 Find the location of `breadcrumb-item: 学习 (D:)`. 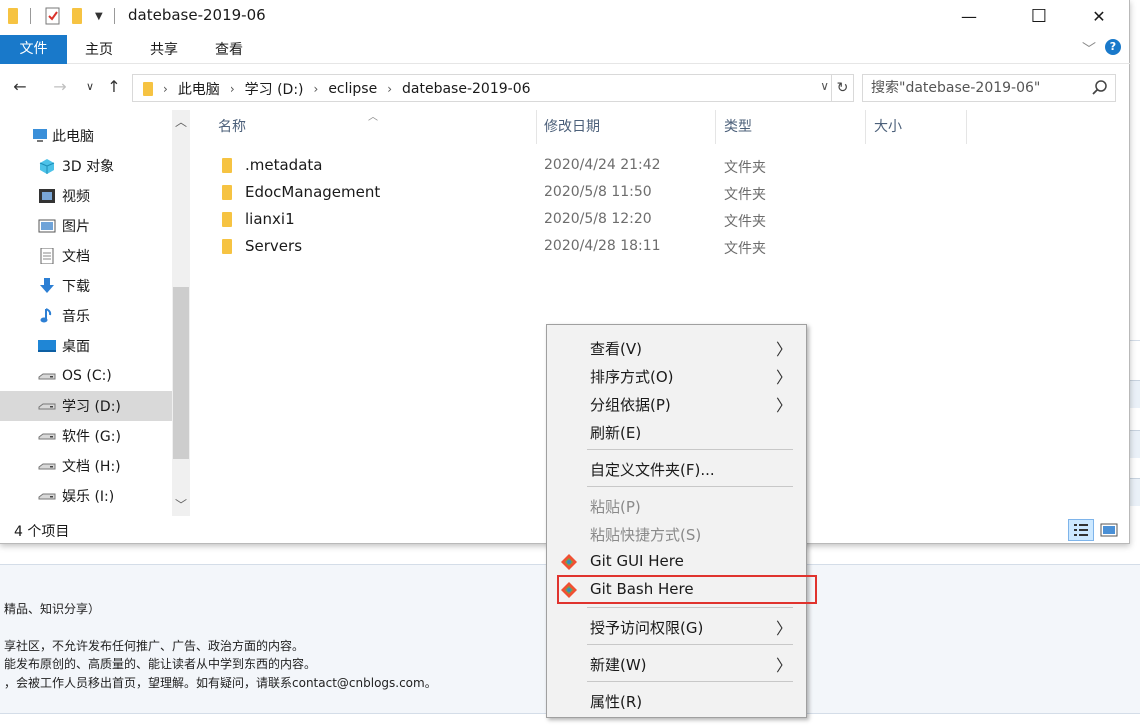

breadcrumb-item: 学习 (D:) is located at coordinates (274, 89).